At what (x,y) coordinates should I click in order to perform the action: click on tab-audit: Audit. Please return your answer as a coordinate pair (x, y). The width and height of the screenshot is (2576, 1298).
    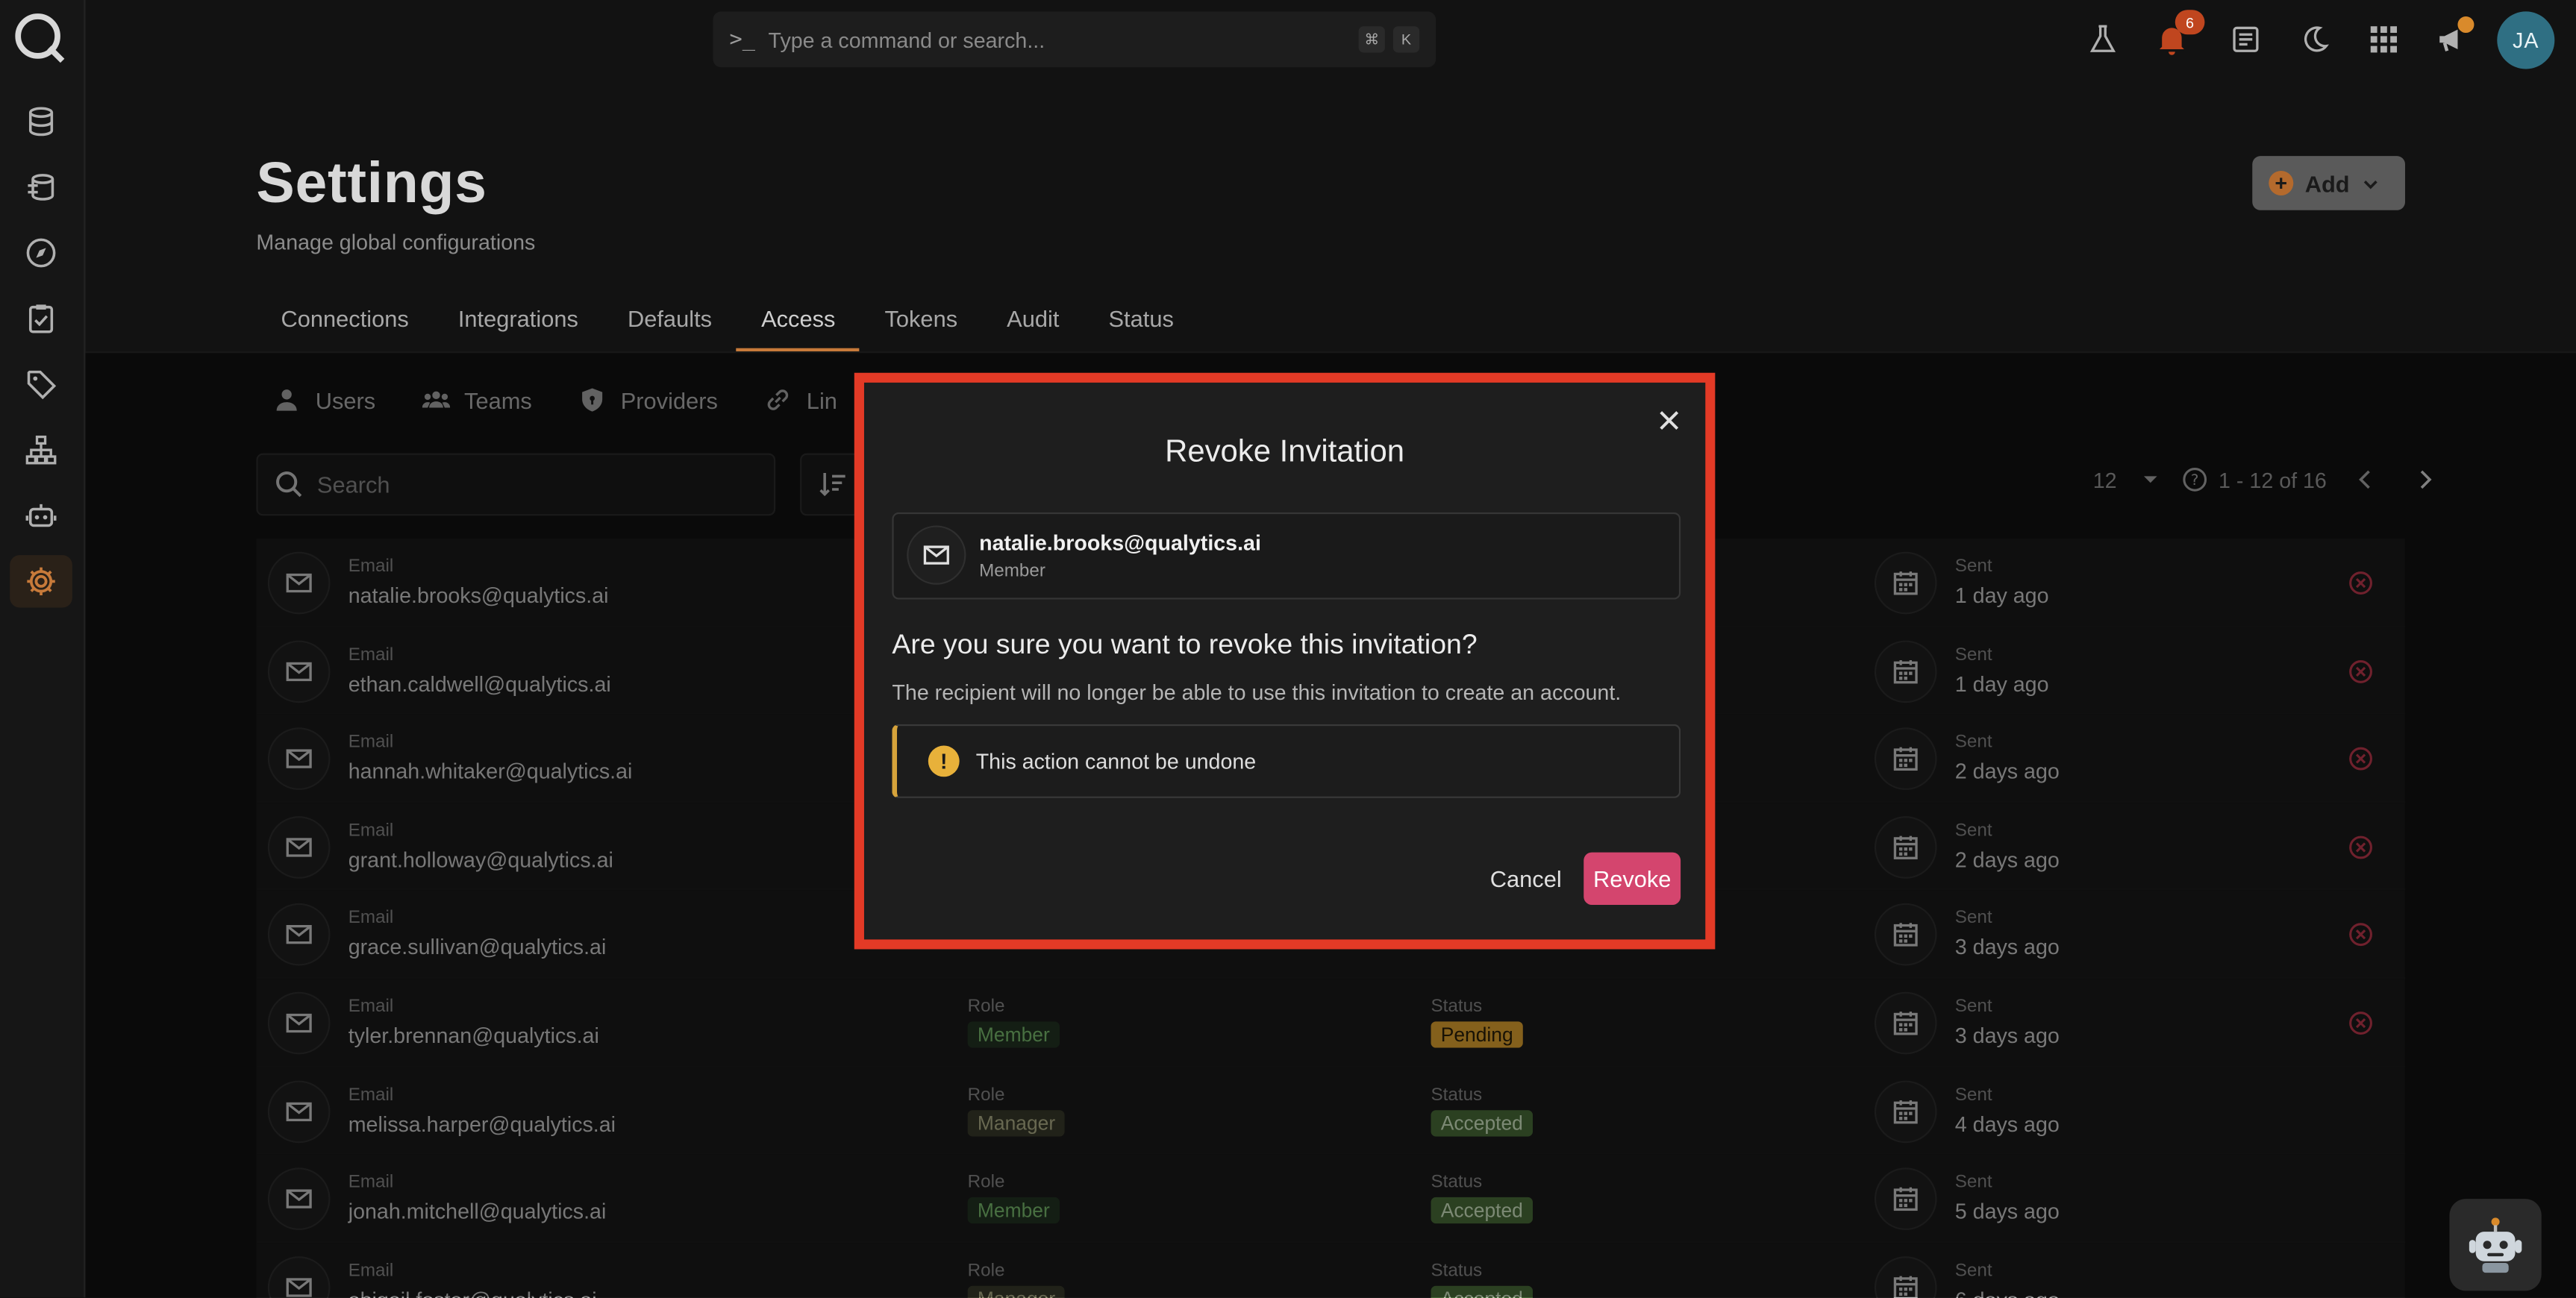
    Looking at the image, I should click on (1033, 321).